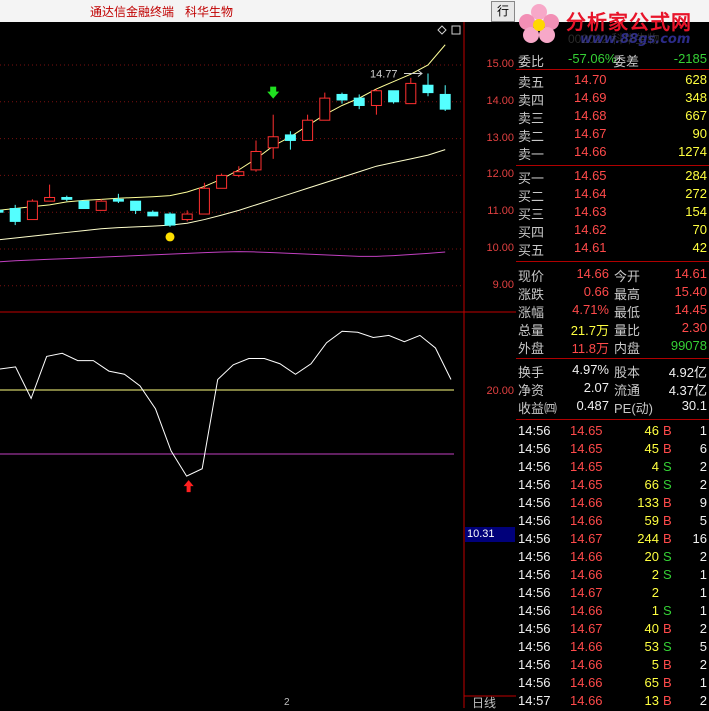  What do you see at coordinates (690, 291) in the screenshot?
I see `quote-value: 15.40` at bounding box center [690, 291].